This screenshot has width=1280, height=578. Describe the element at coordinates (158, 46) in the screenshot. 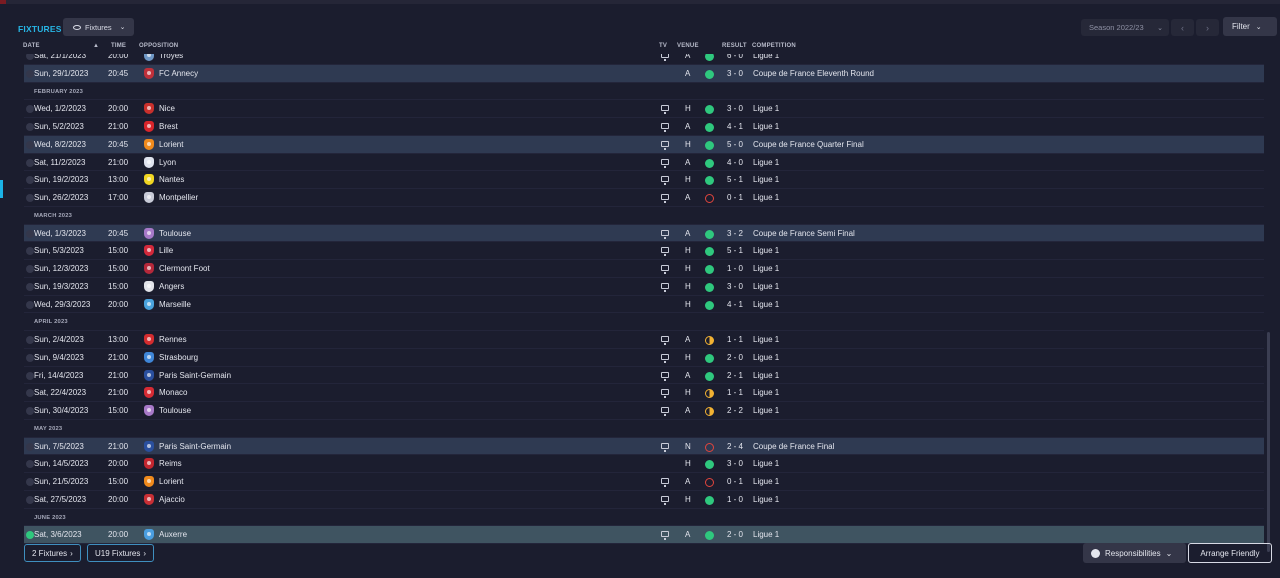

I see `col-opposition: OPPOSITION` at that location.